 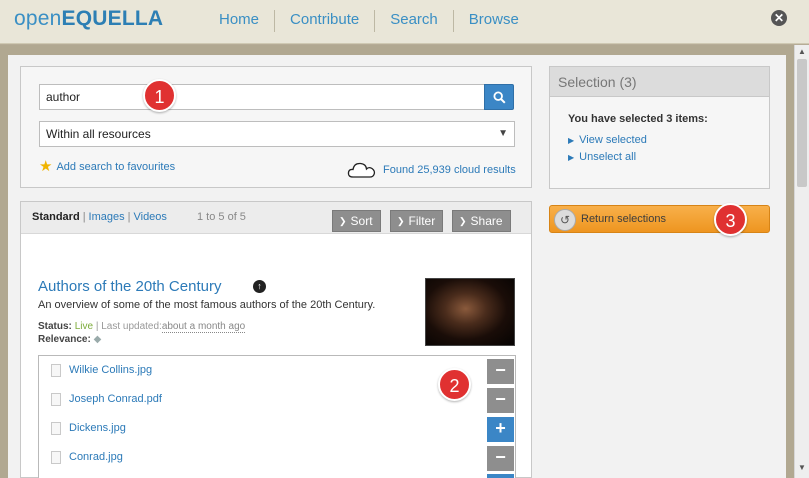 I want to click on scroll-thumb, so click(x=802, y=123).